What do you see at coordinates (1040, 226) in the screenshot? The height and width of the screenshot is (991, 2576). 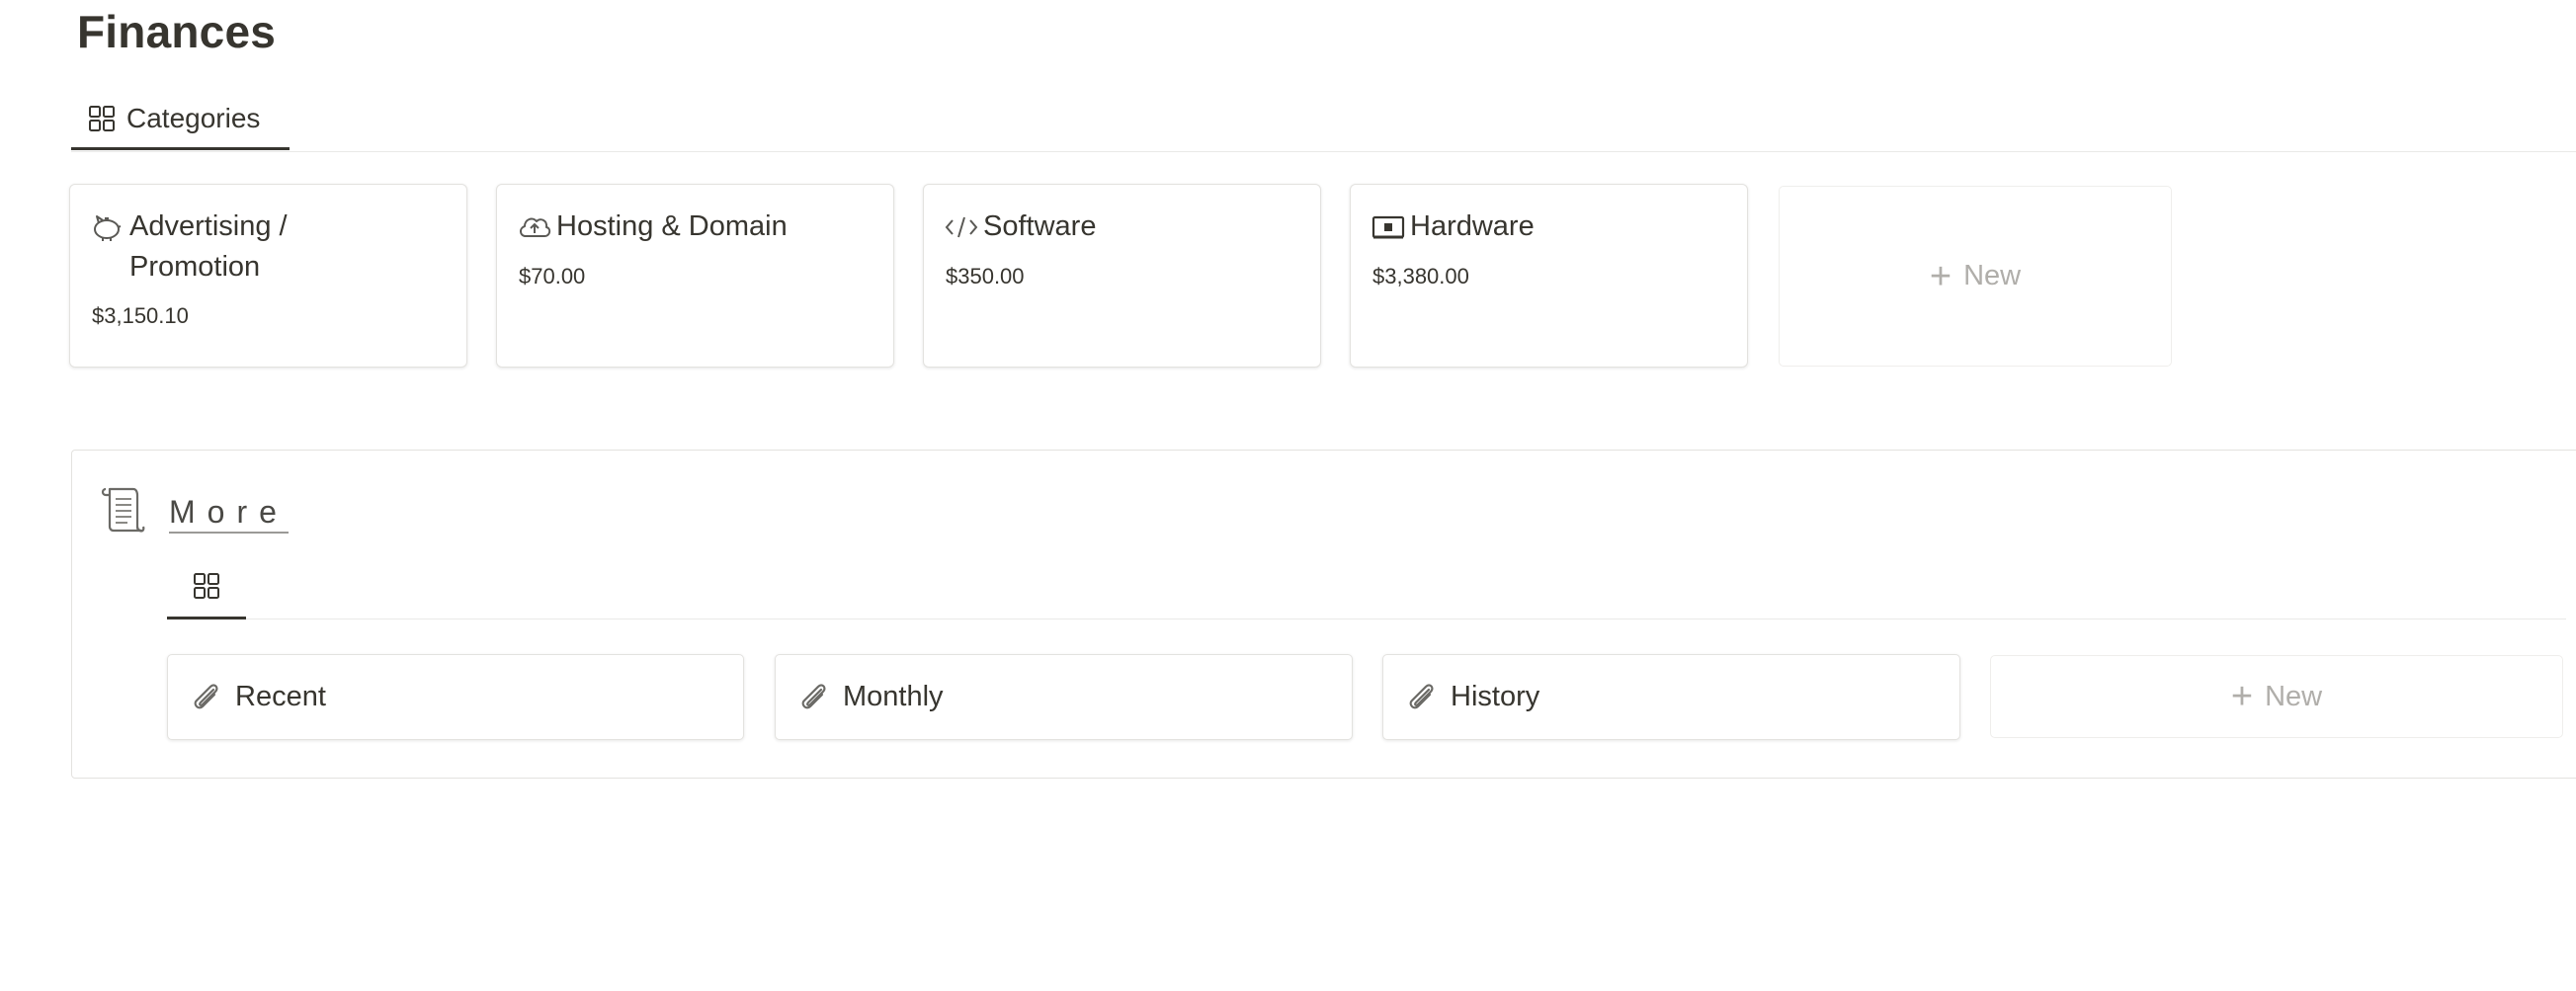 I see `card-title-text: Software` at bounding box center [1040, 226].